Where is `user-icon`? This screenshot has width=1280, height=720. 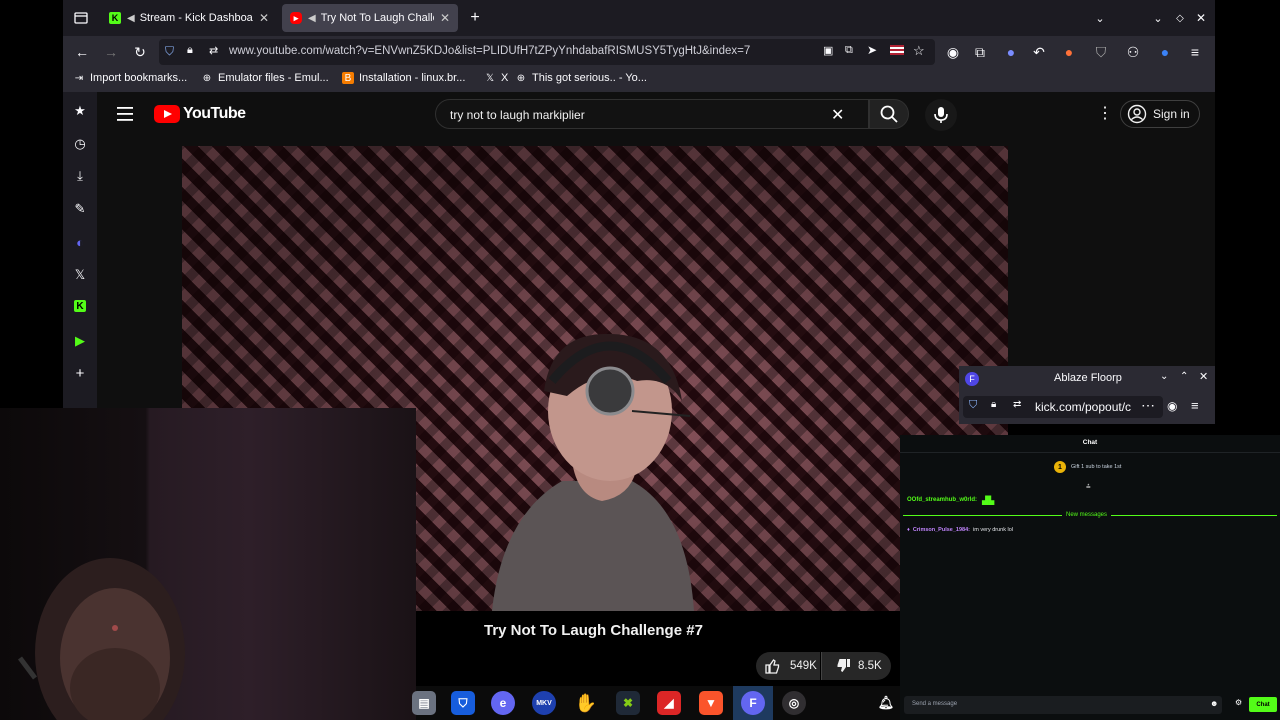 user-icon is located at coordinates (1137, 114).